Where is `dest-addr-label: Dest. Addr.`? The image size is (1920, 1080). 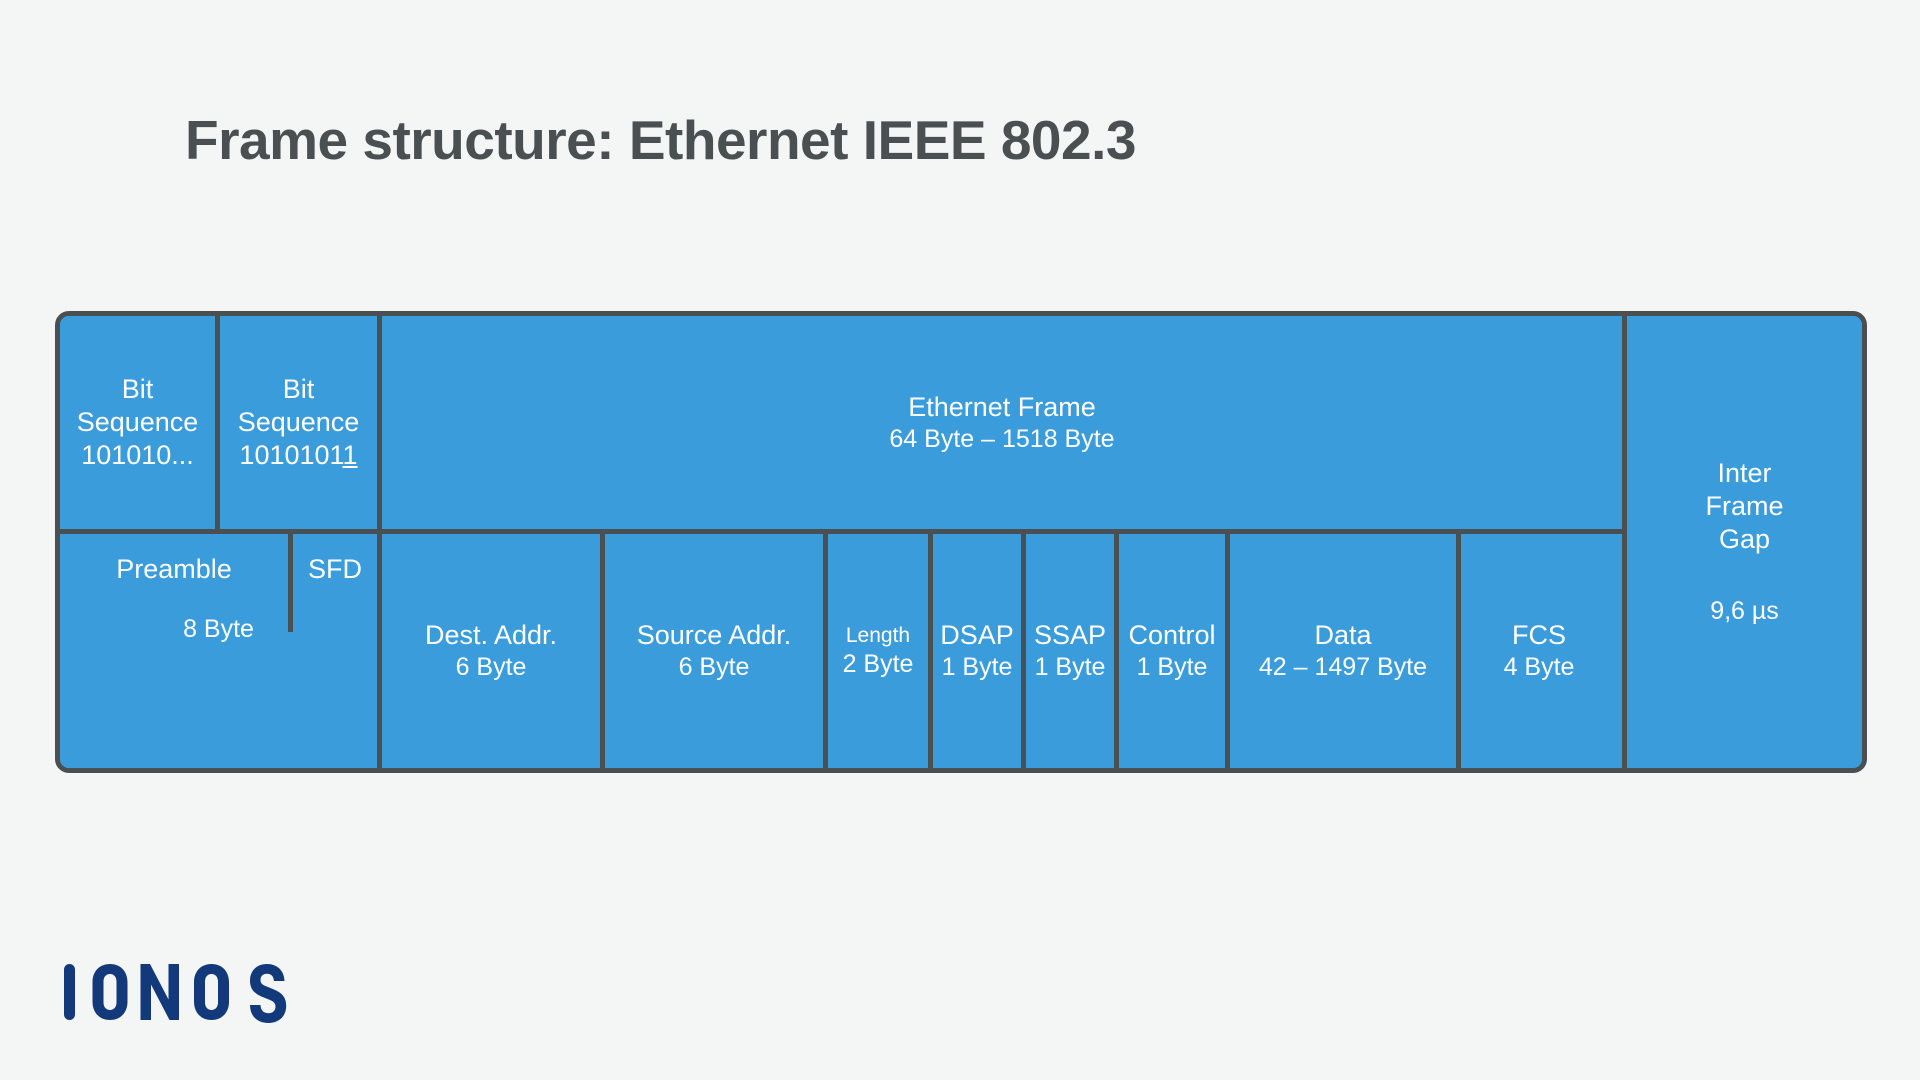 dest-addr-label: Dest. Addr. is located at coordinates (491, 635).